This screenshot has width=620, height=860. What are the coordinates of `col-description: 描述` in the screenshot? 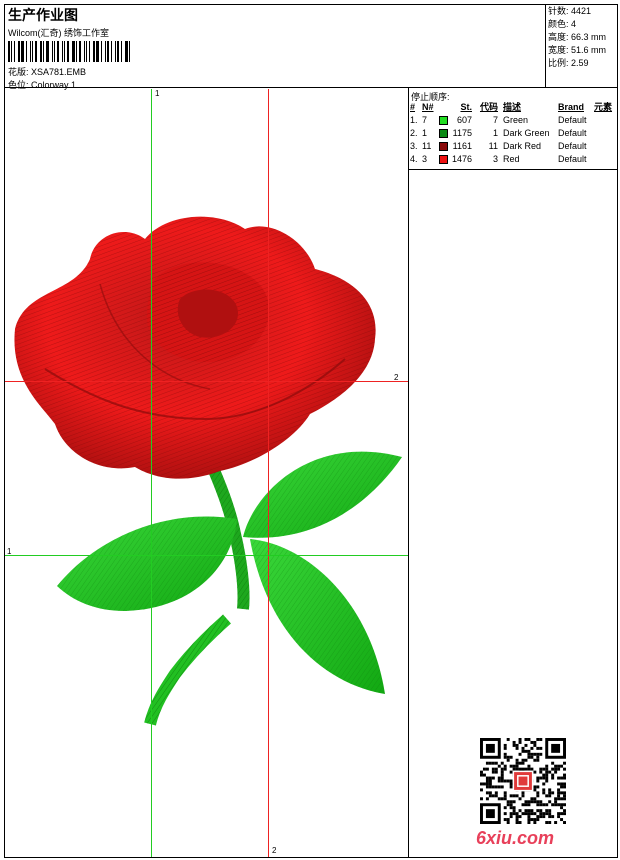 It's located at (512, 107).